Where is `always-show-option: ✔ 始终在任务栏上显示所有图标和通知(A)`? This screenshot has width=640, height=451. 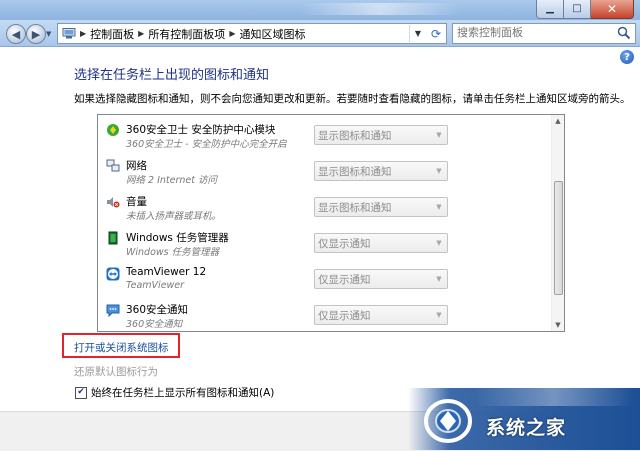 always-show-option: ✔ 始终在任务栏上显示所有图标和通知(A) is located at coordinates (174, 392).